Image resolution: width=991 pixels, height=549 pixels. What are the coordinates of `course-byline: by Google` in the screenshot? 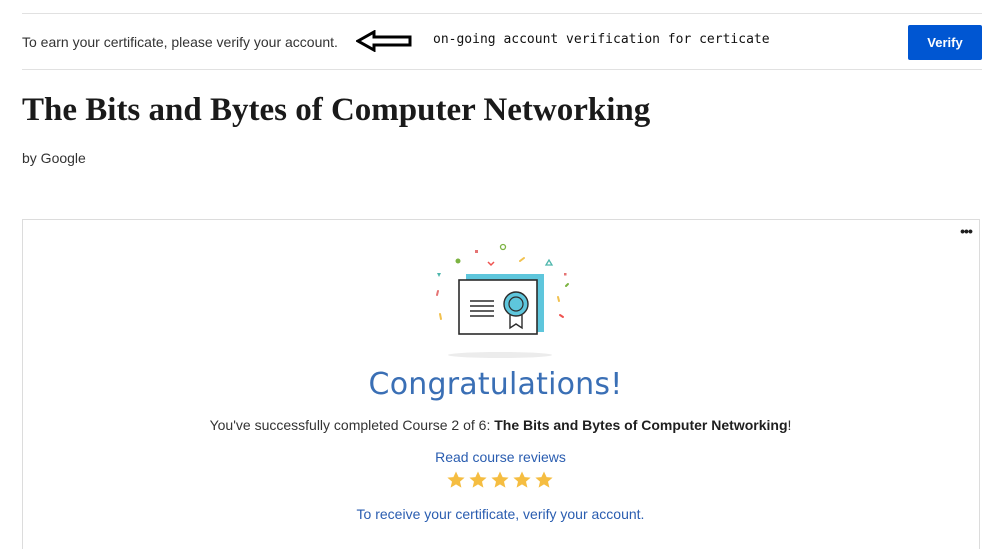 It's located at (54, 158).